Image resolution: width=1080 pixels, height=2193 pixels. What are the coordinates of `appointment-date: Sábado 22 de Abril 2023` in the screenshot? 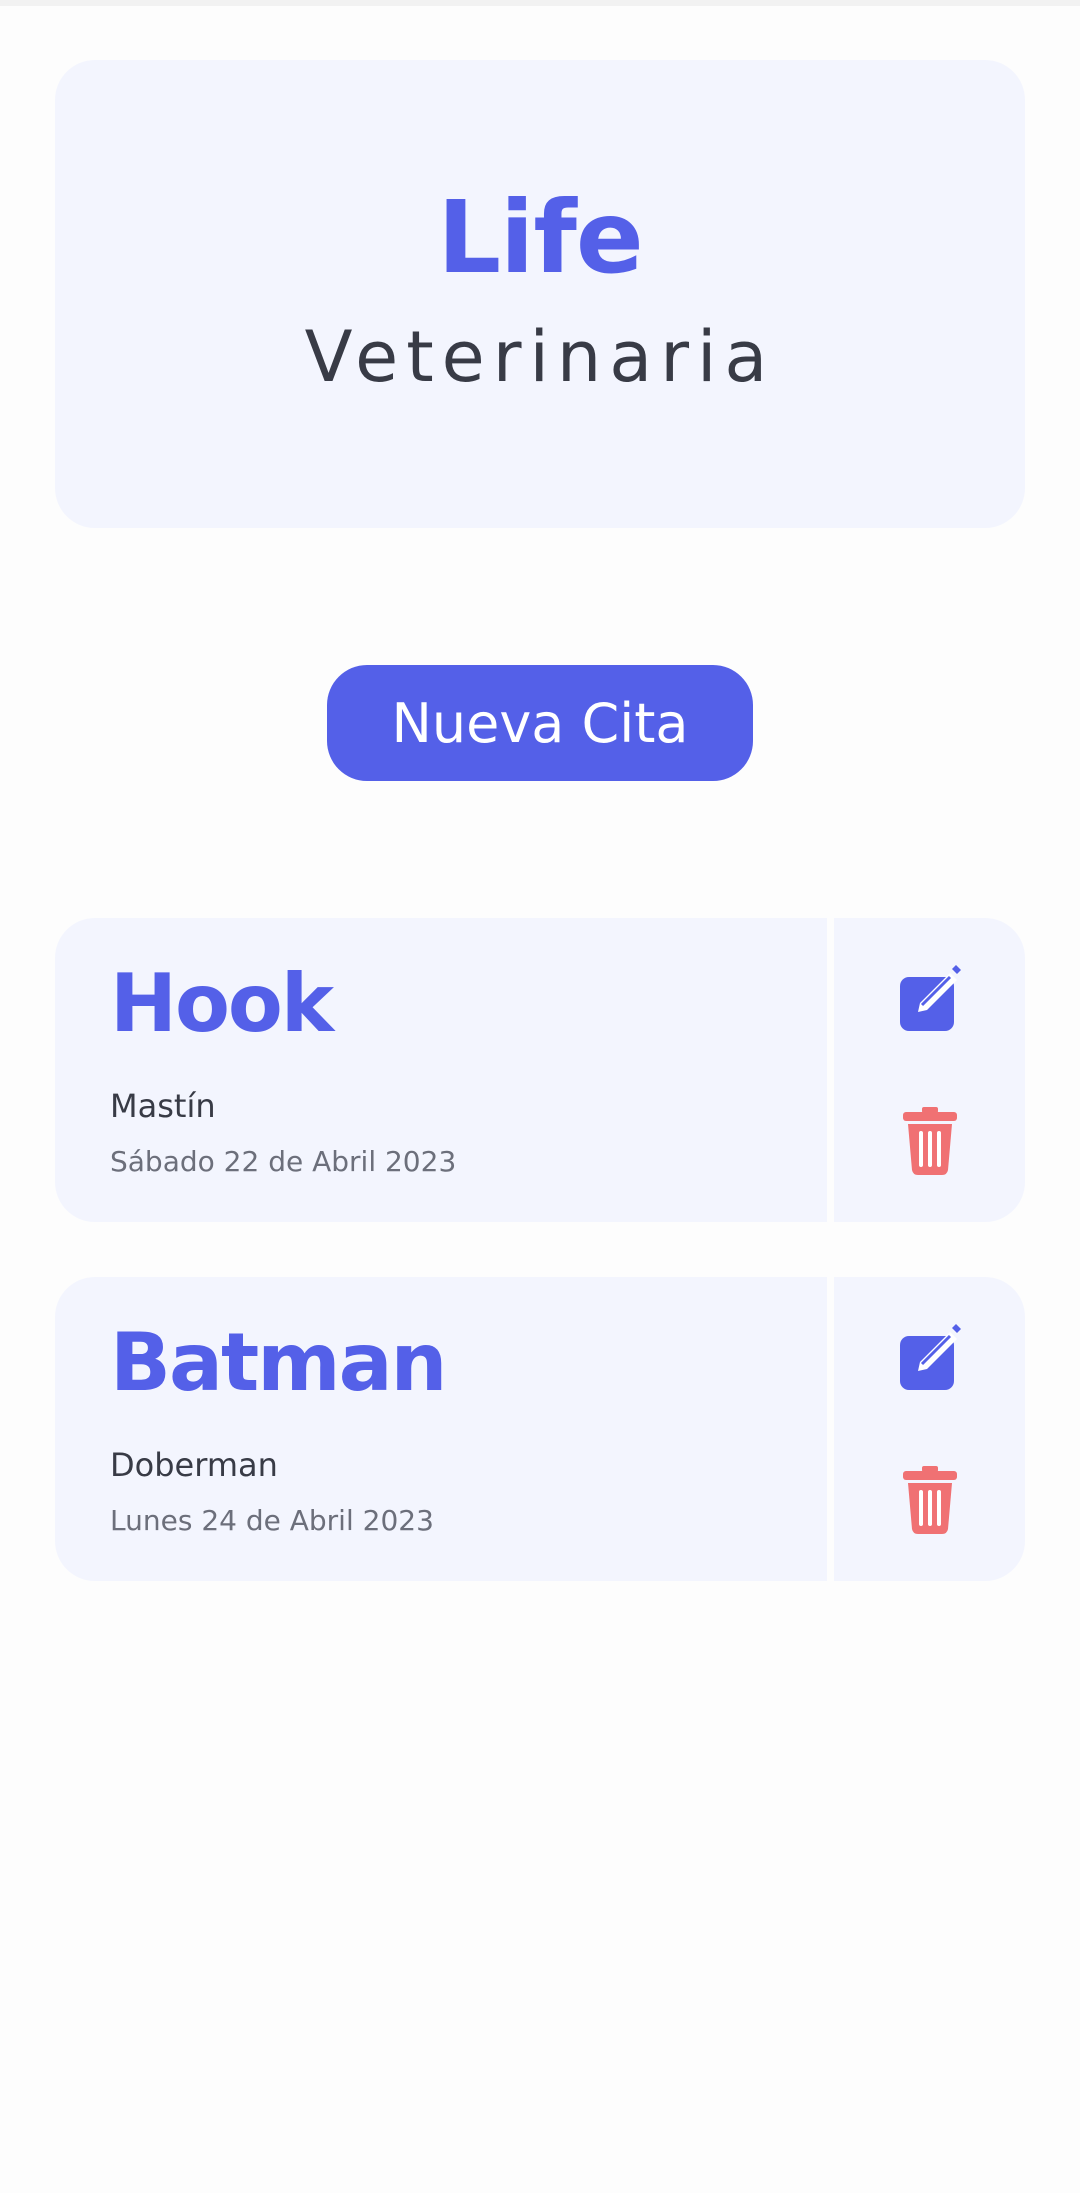 It's located at (283, 1161).